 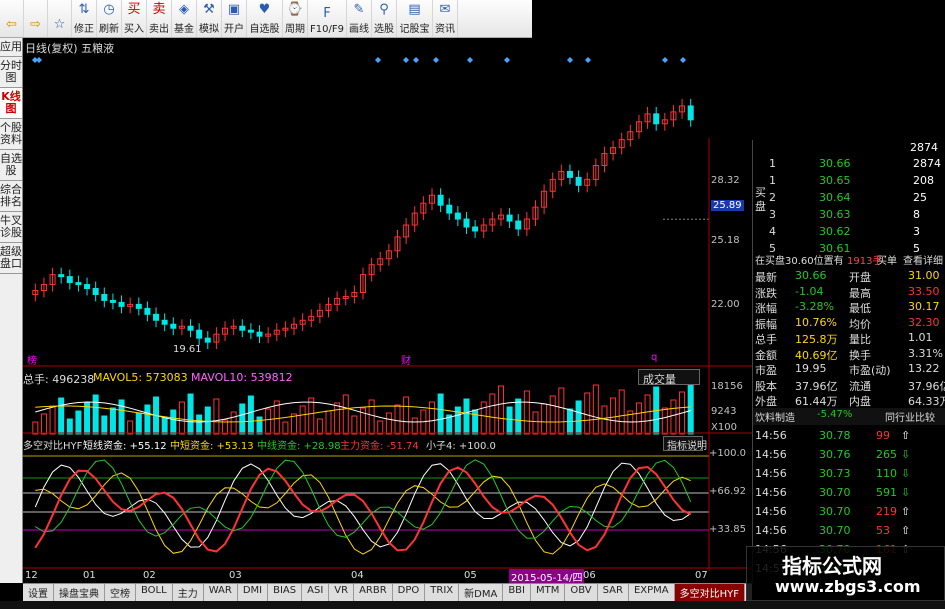 What do you see at coordinates (134, 18) in the screenshot?
I see `toolbar-button: 买买入` at bounding box center [134, 18].